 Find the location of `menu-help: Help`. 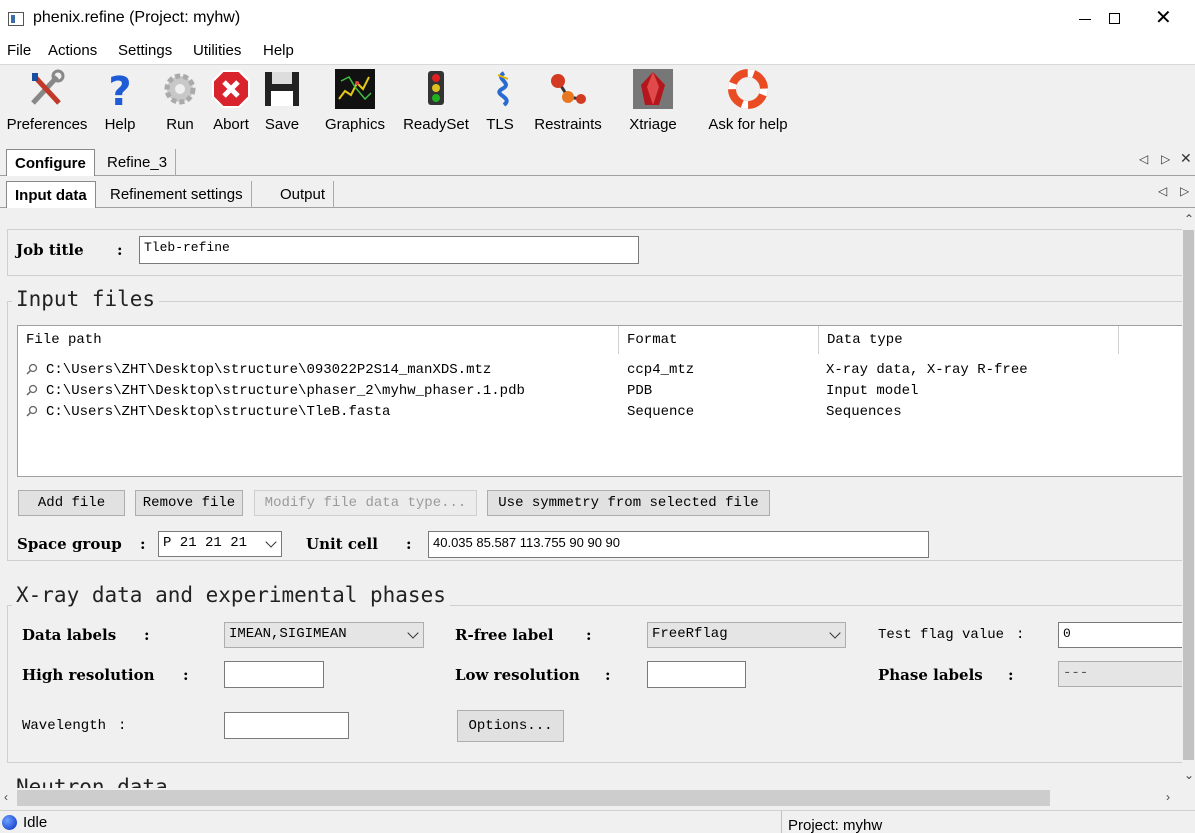

menu-help: Help is located at coordinates (278, 50).